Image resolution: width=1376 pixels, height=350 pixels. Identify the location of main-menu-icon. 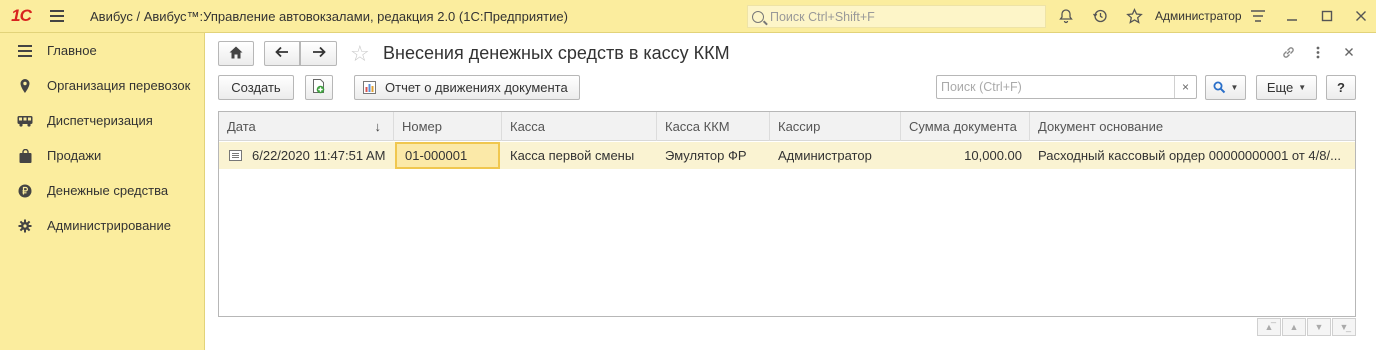
(57, 16).